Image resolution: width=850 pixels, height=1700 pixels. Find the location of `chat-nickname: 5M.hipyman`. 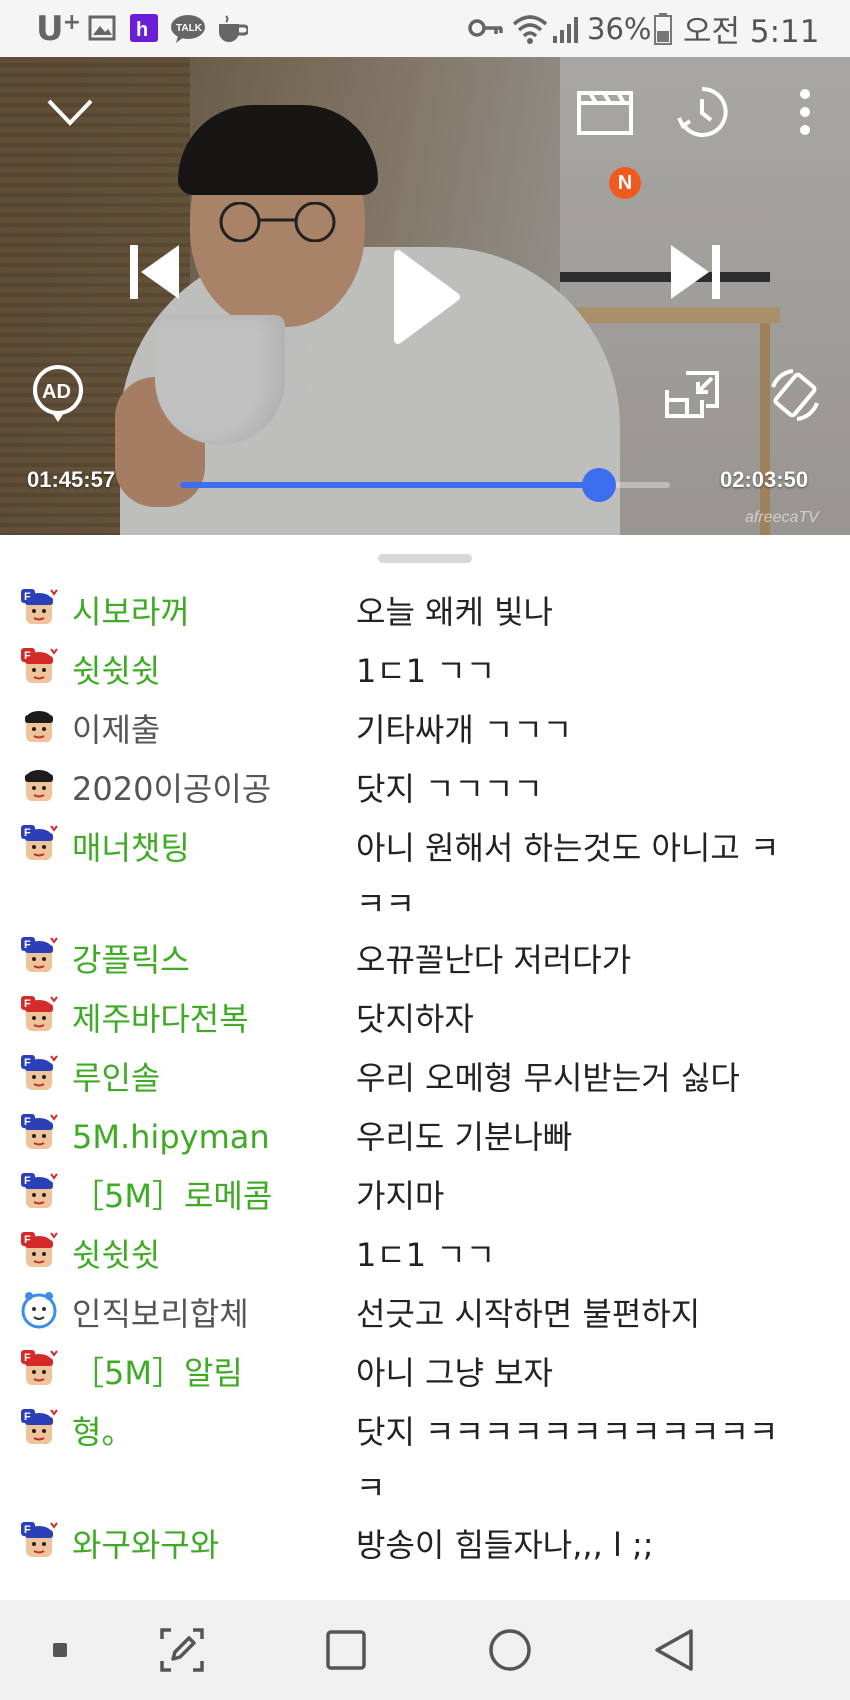

chat-nickname: 5M.hipyman is located at coordinates (171, 1137).